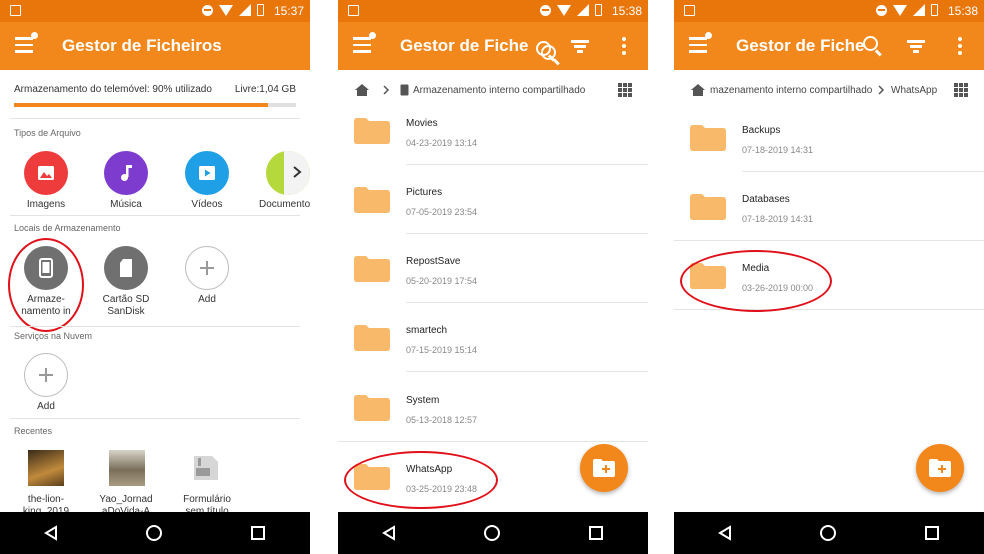 This screenshot has width=984, height=554. I want to click on folder-date: 05-13-2018 12:57, so click(442, 420).